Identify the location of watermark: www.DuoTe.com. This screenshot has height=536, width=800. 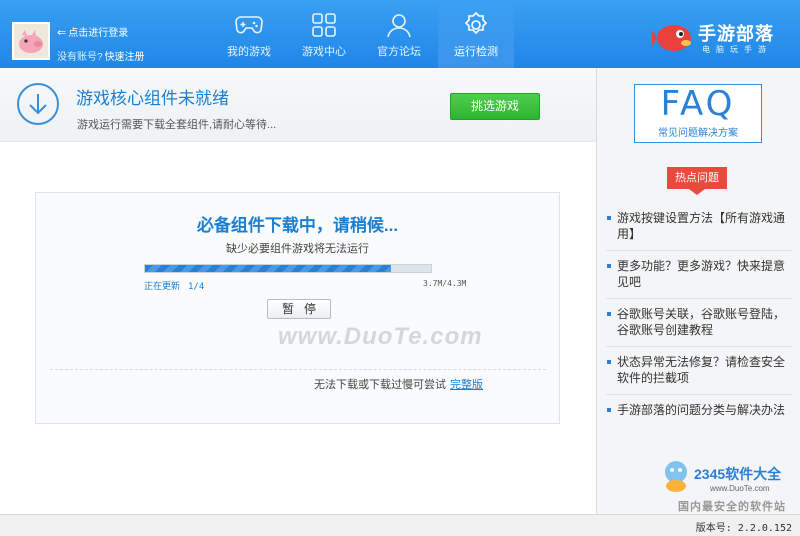
(380, 336).